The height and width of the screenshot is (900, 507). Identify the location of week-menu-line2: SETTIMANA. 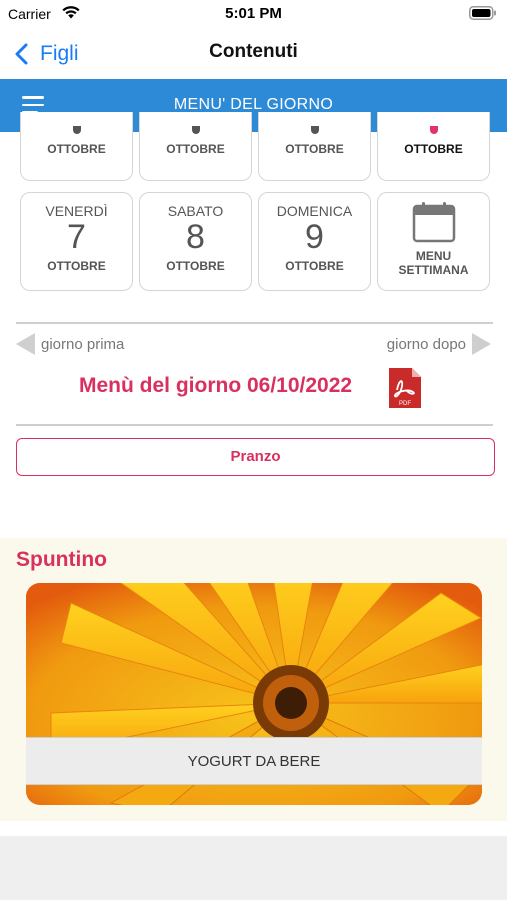
(433, 270).